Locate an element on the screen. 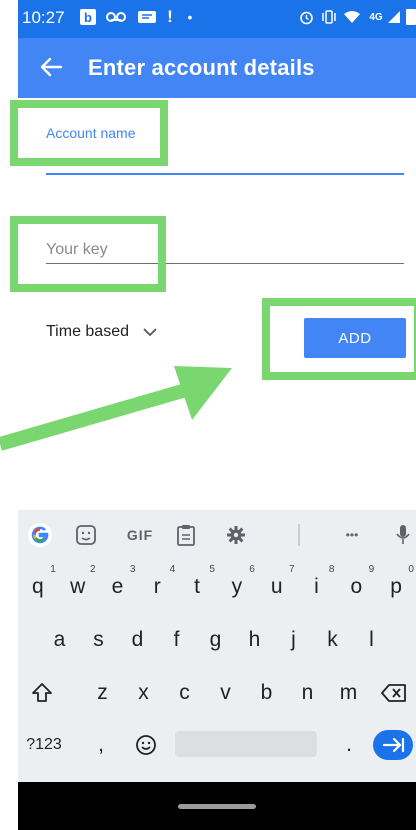 The image size is (416, 830). highlight-box-key-field is located at coordinates (88, 254).